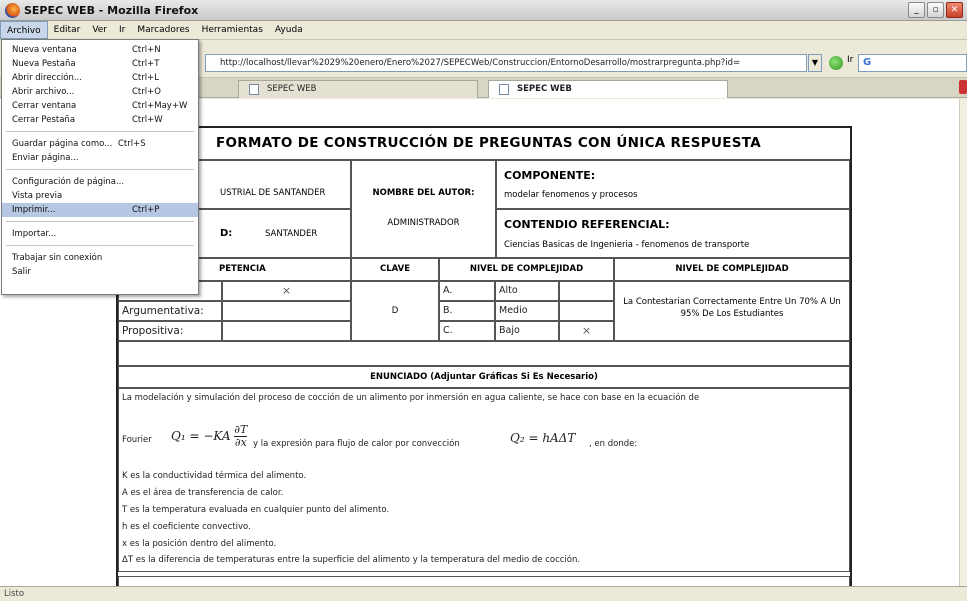  I want to click on key-value: D, so click(395, 311).